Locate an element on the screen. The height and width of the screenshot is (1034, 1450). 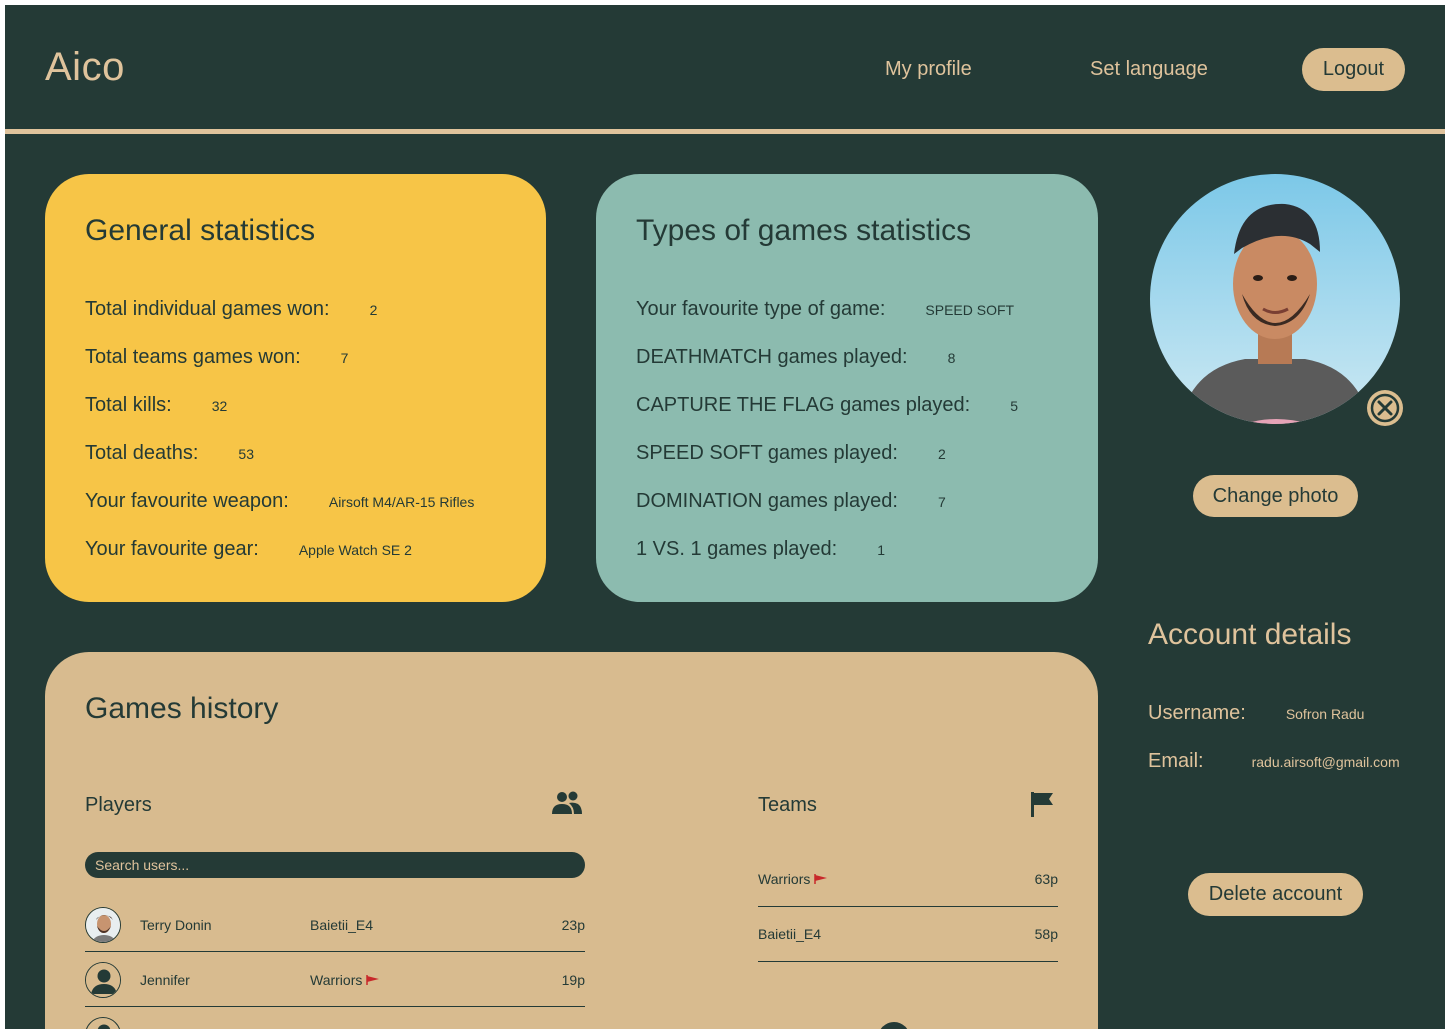
table-row: Jennifer Warriors 19p is located at coordinates (335, 979).